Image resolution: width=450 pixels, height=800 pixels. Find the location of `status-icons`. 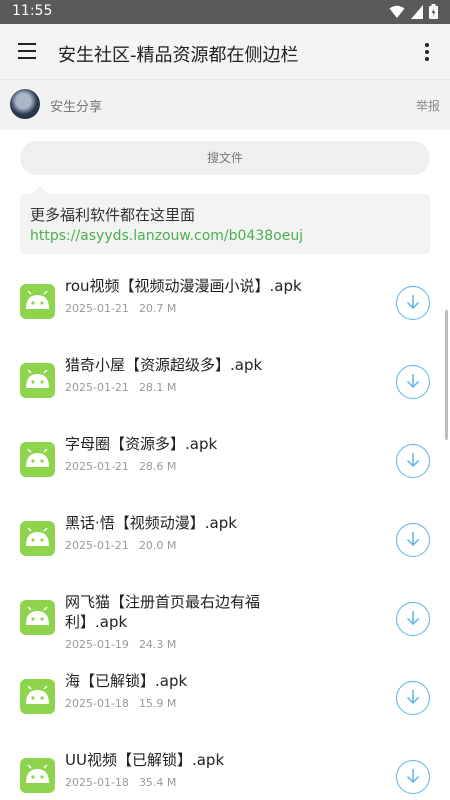

status-icons is located at coordinates (413, 11).